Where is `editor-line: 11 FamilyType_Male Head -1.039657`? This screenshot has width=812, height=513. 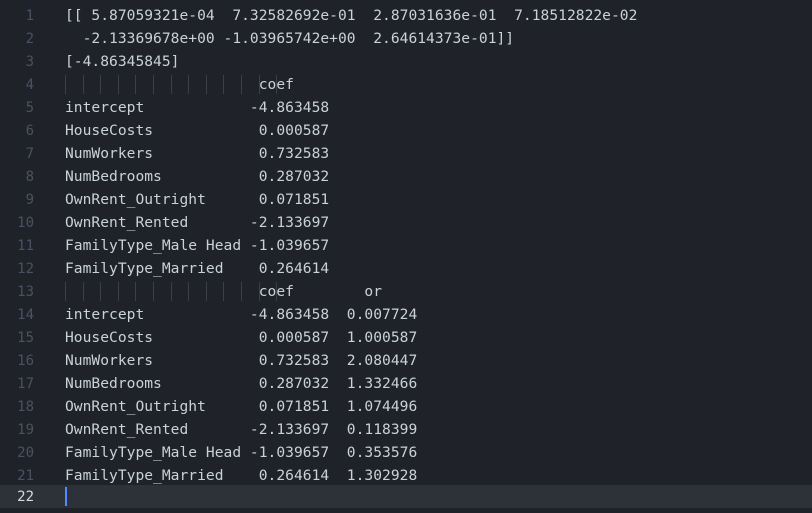
editor-line: 11 FamilyType_Male Head -1.039657 is located at coordinates (406, 245).